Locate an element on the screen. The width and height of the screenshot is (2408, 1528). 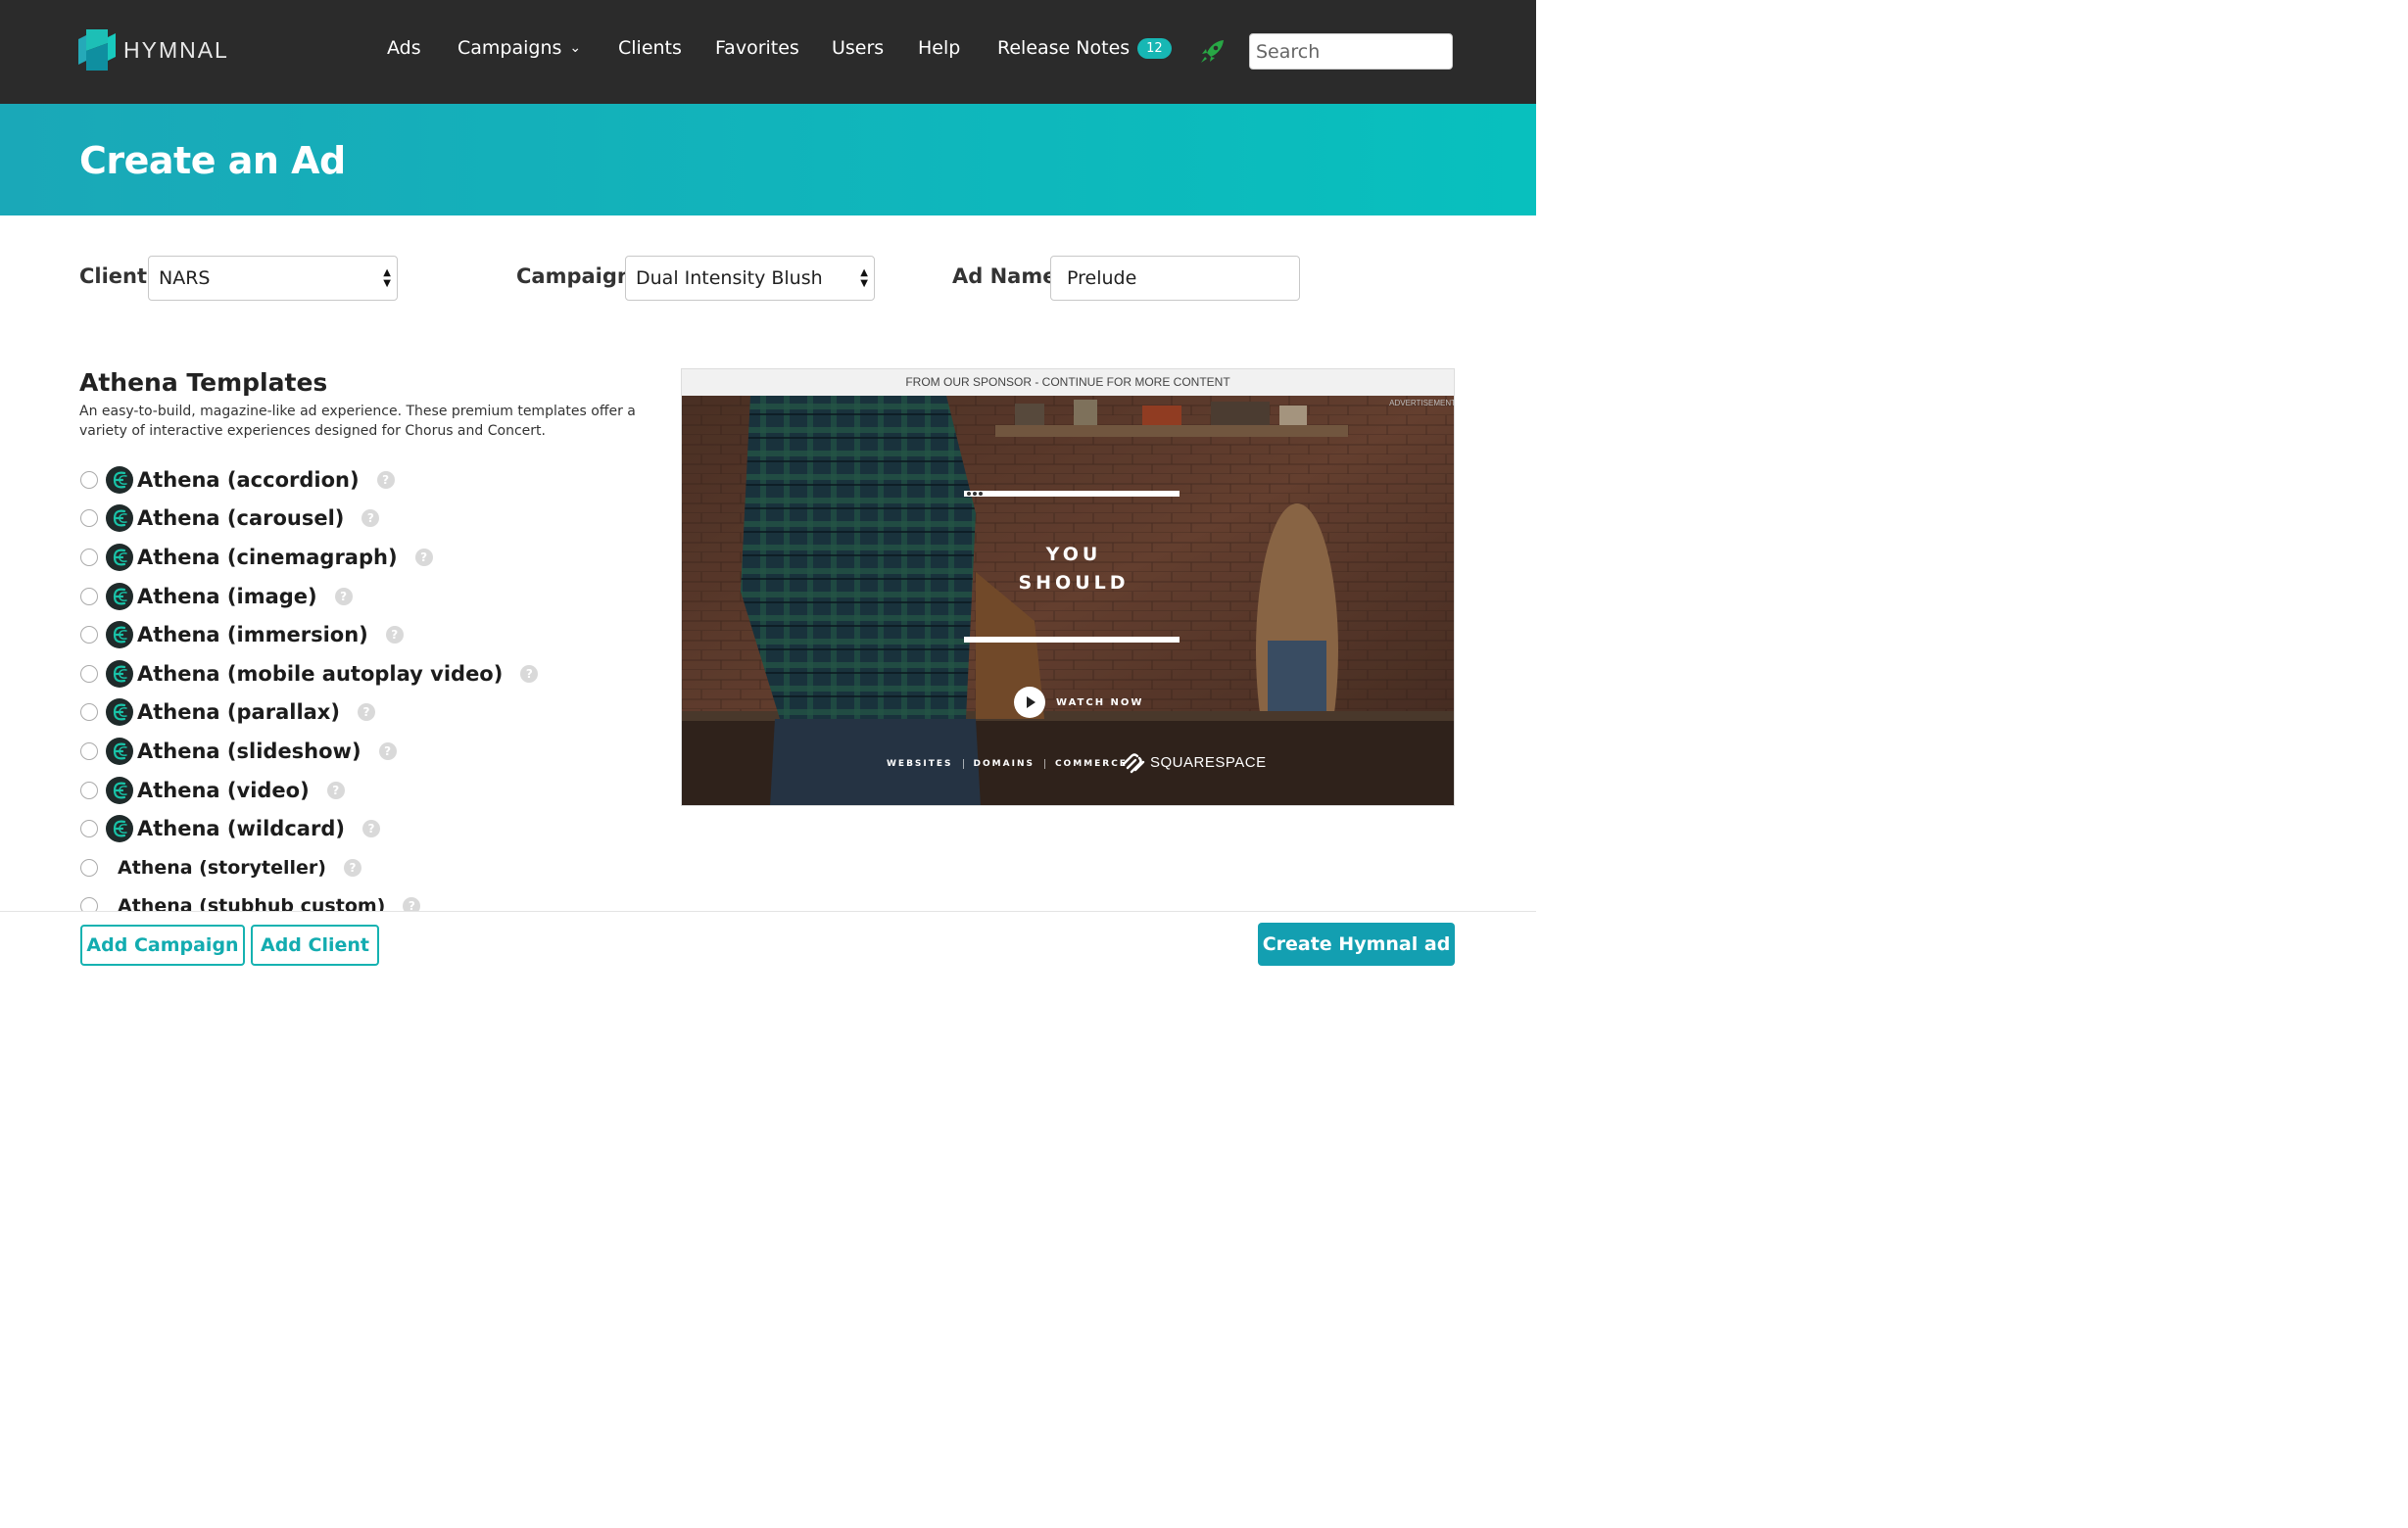
squarespace-brand: SQUARESPACE is located at coordinates (1208, 762).